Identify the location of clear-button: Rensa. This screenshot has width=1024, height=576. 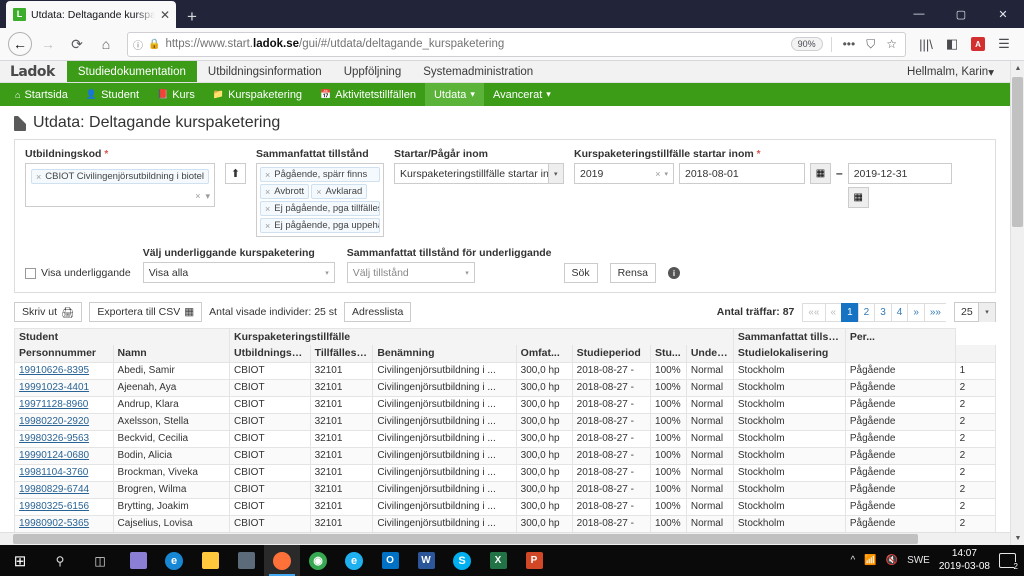
(632, 273).